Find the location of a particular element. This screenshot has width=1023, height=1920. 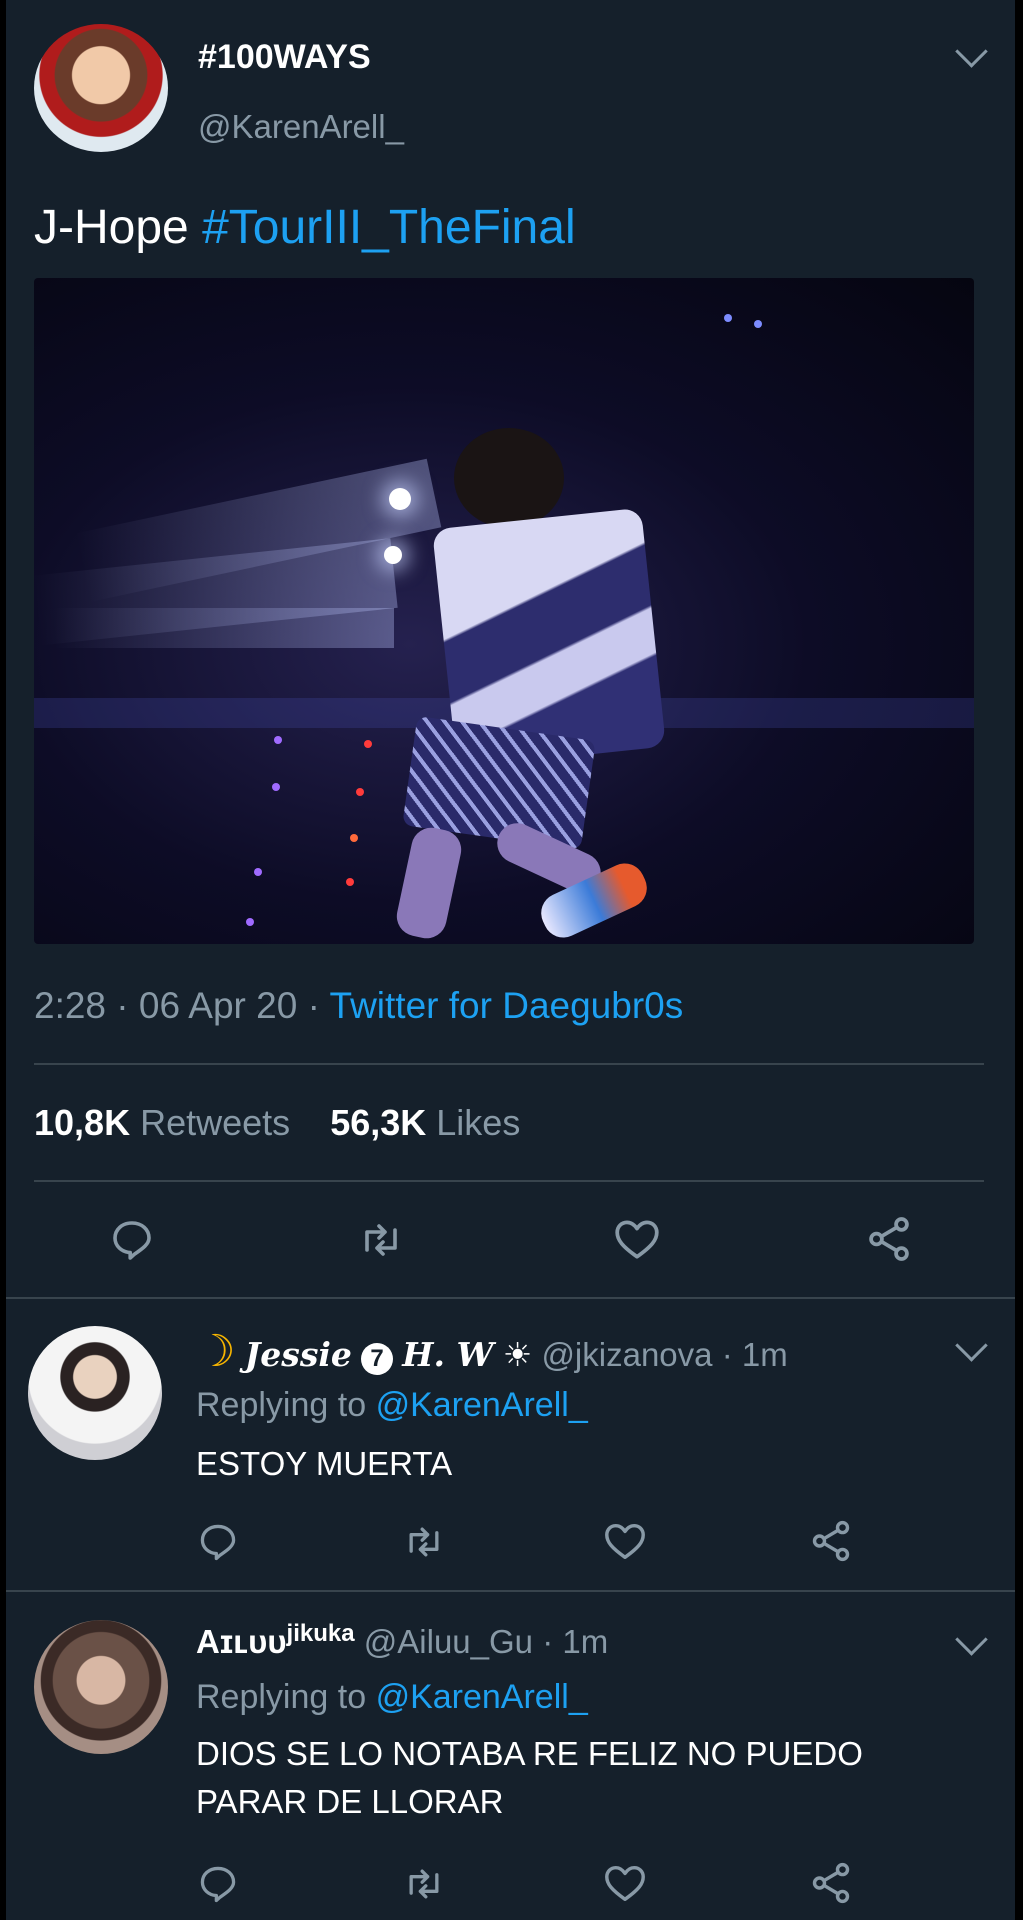

reply-text: ESTOY MUERTA is located at coordinates (324, 1463).